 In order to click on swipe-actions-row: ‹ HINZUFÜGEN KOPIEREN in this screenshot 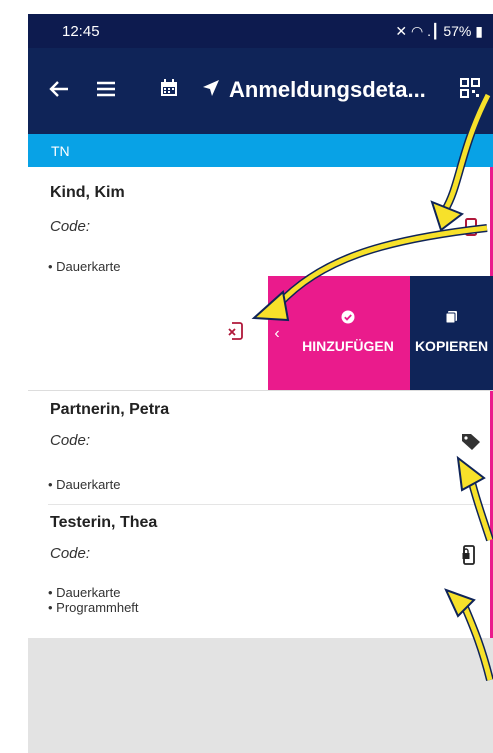, I will do `click(260, 333)`.